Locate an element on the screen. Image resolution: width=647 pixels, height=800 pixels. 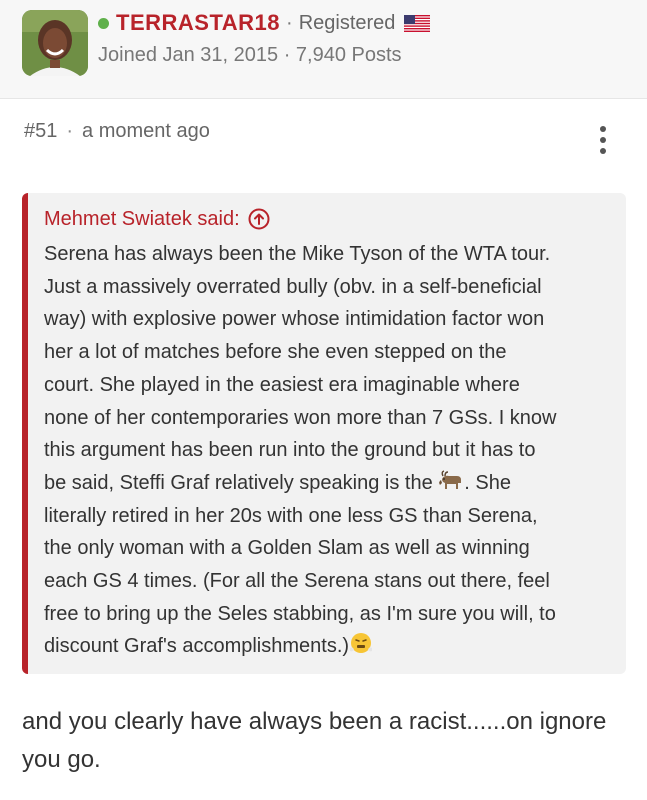
user-role: Registered is located at coordinates (347, 22).